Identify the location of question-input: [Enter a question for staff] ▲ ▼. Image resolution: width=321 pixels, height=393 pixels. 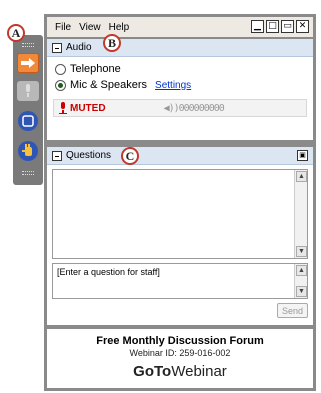
(180, 281).